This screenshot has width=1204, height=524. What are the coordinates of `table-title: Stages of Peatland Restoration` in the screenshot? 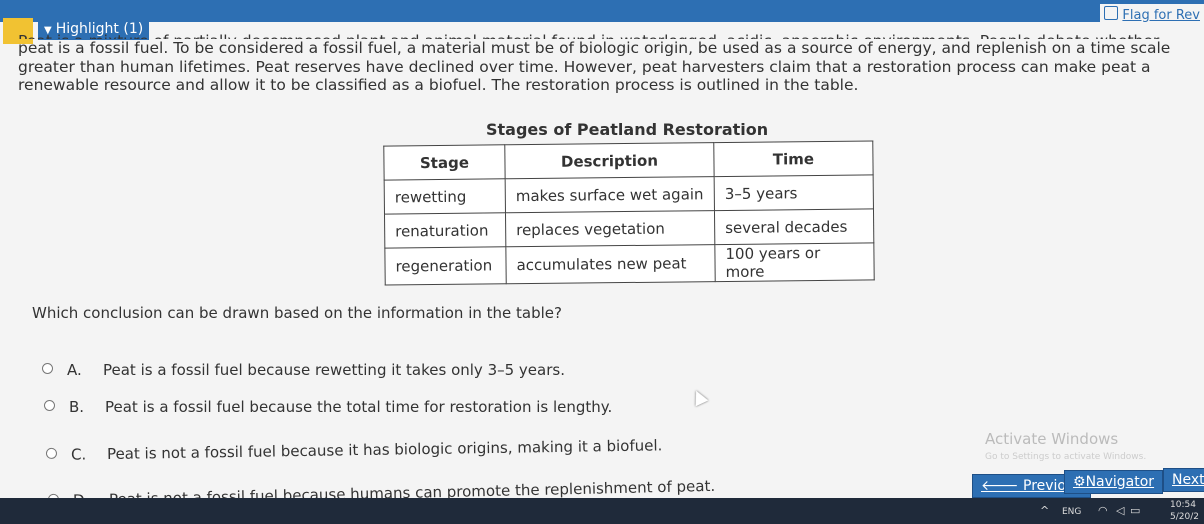 It's located at (627, 129).